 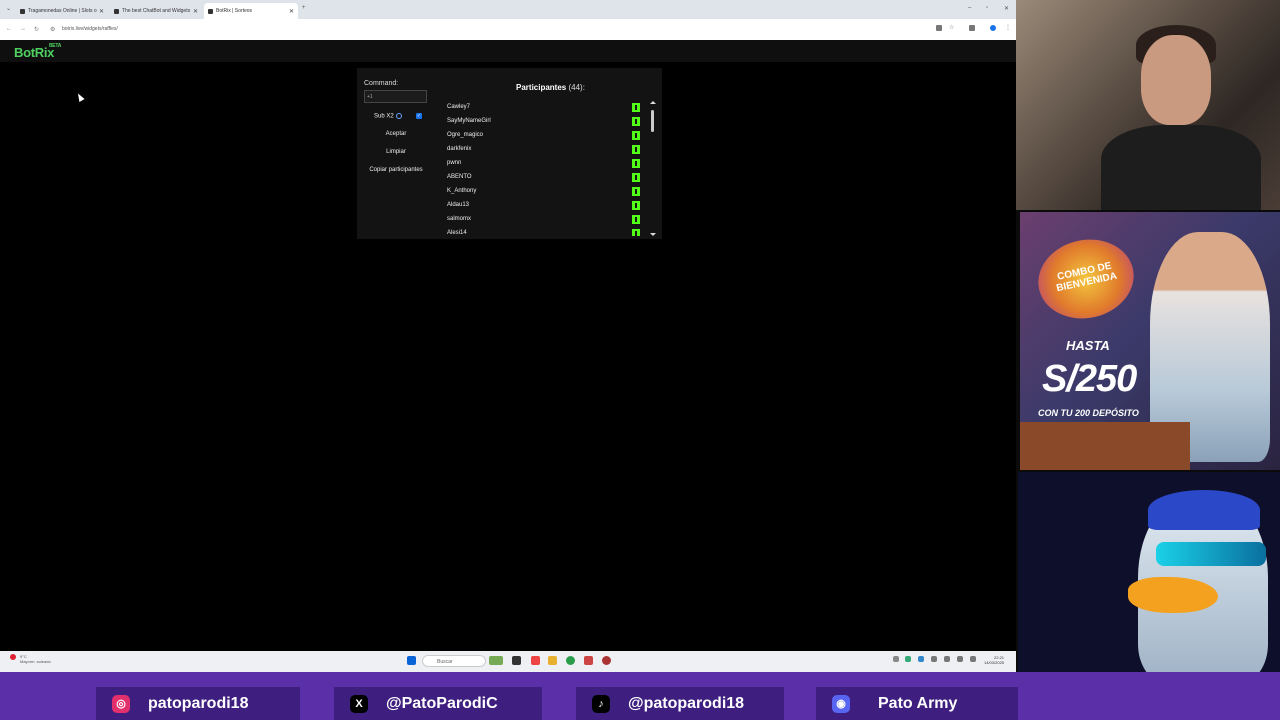 What do you see at coordinates (80, 97) in the screenshot?
I see `mouse-cursor-icon` at bounding box center [80, 97].